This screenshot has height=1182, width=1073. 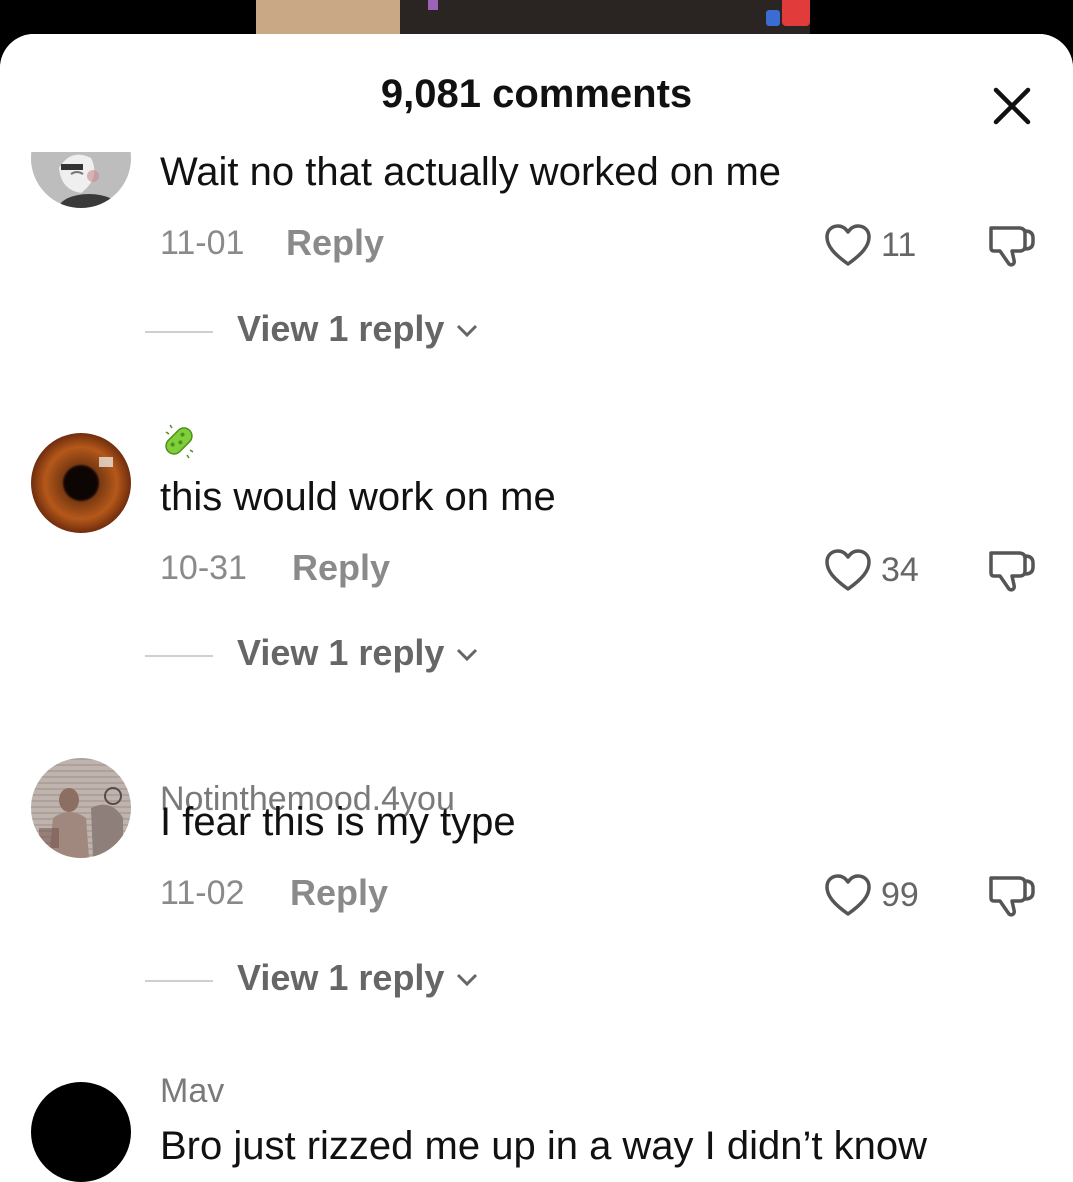 What do you see at coordinates (471, 172) in the screenshot?
I see `comment-text: Wait no that actually worked on me` at bounding box center [471, 172].